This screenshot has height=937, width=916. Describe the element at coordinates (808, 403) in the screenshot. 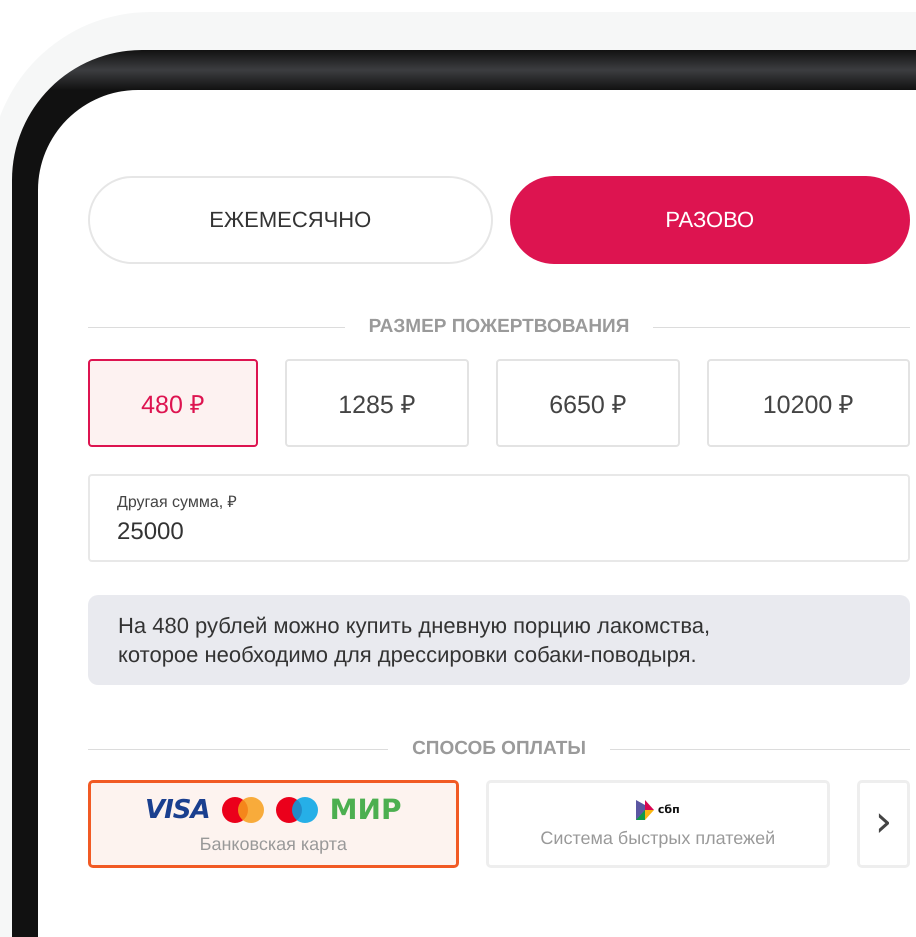

I see `amount-option: 10200 ₽` at that location.